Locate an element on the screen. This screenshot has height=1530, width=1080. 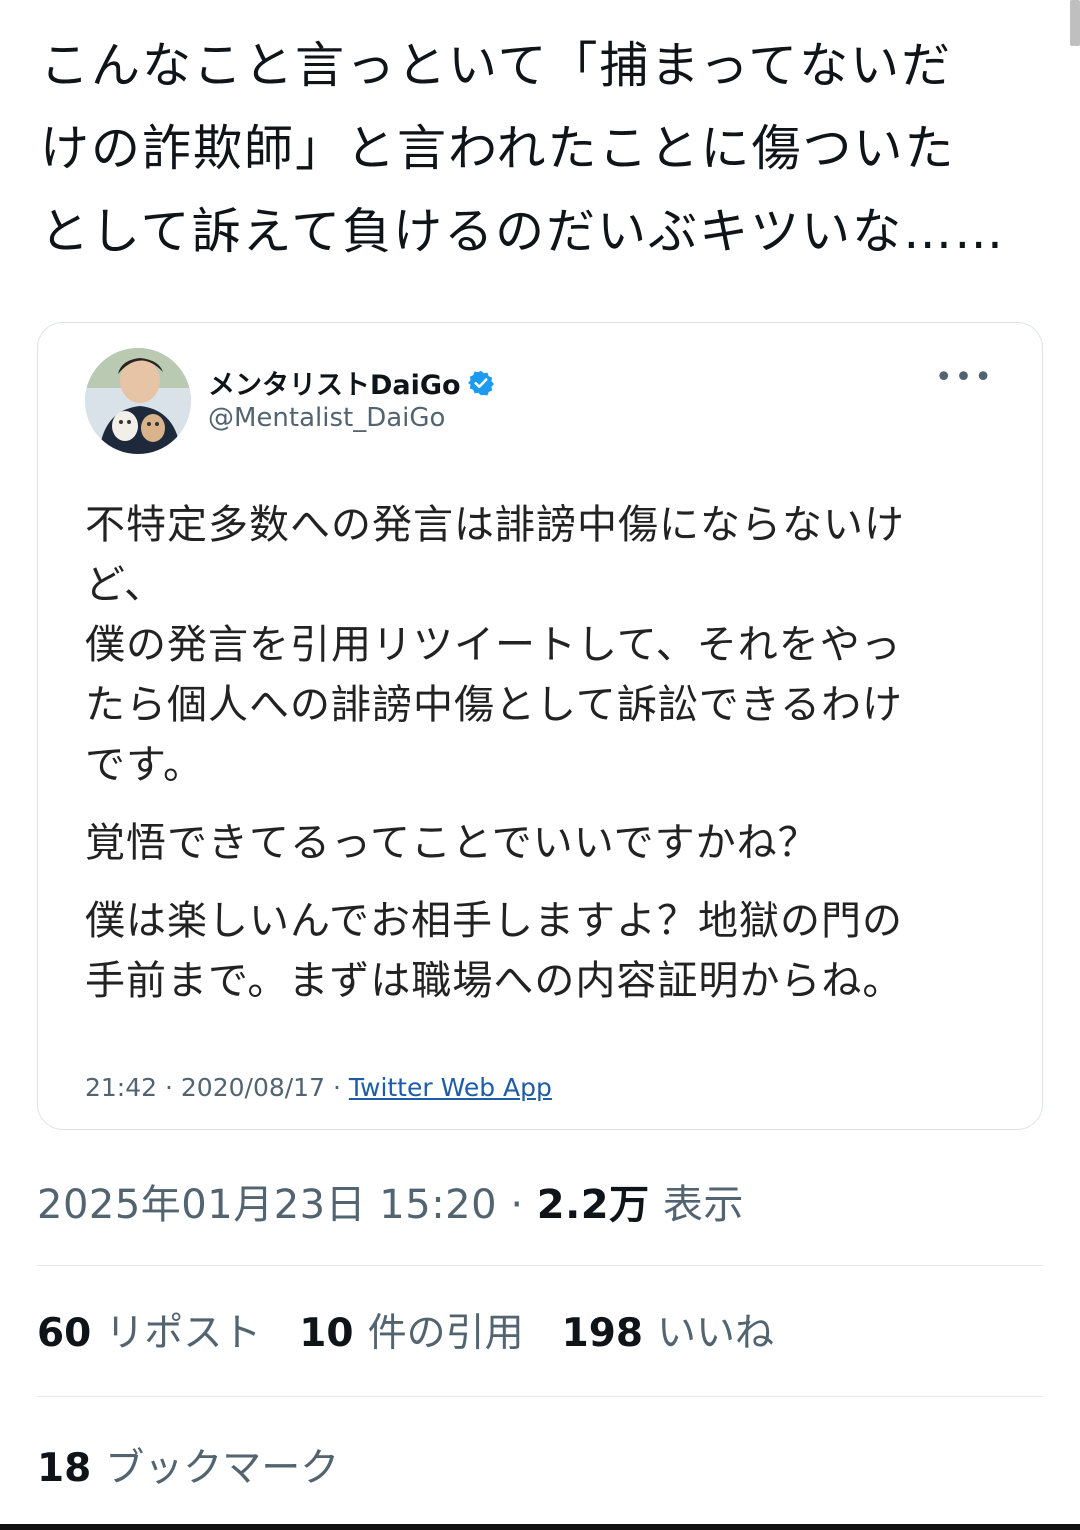
reposts-label: リポスト is located at coordinates (183, 1333).